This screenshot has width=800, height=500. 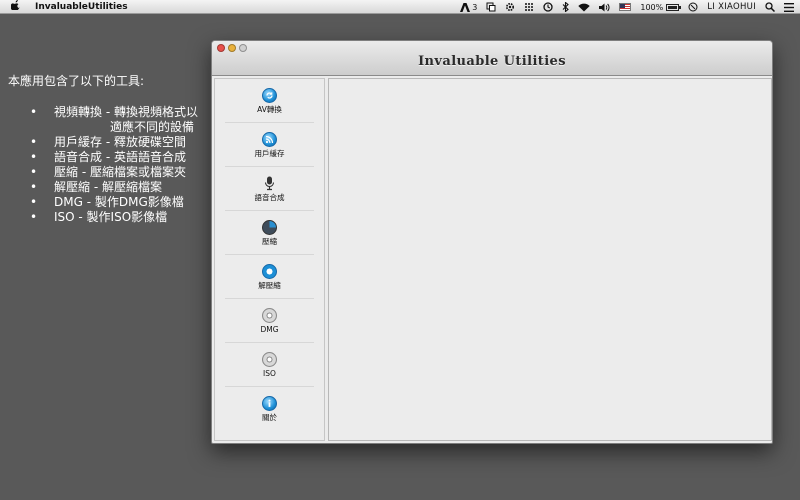 What do you see at coordinates (269, 183) in the screenshot?
I see `microphone-icon` at bounding box center [269, 183].